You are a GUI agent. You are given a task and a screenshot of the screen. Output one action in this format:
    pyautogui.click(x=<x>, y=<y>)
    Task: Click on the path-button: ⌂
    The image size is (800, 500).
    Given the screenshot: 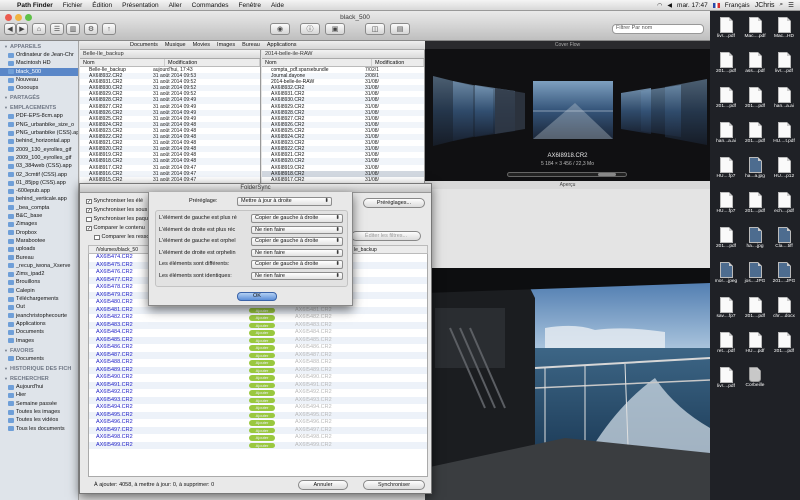 What is the action you would take?
    pyautogui.click(x=39, y=29)
    